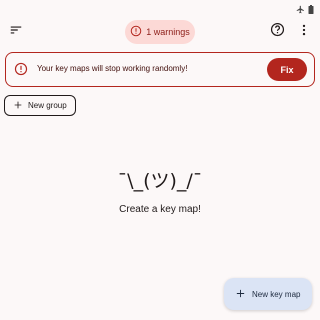  I want to click on new-group-label: New group, so click(47, 105).